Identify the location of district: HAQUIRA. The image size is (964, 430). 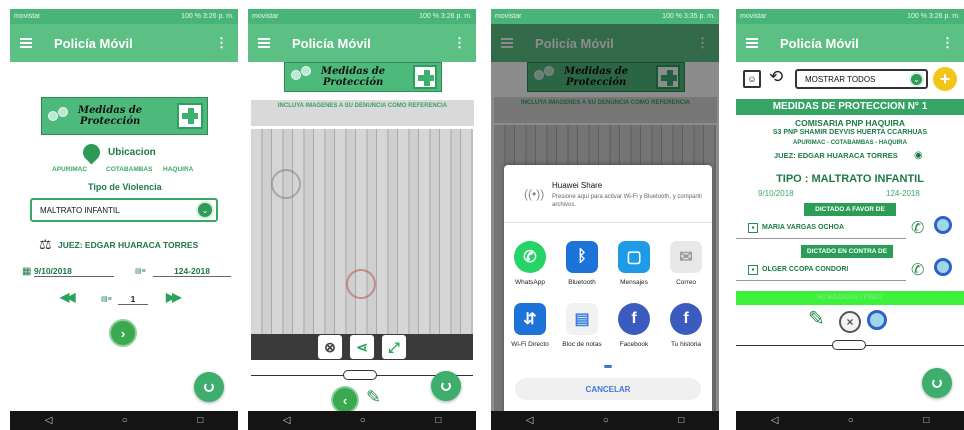
(178, 169).